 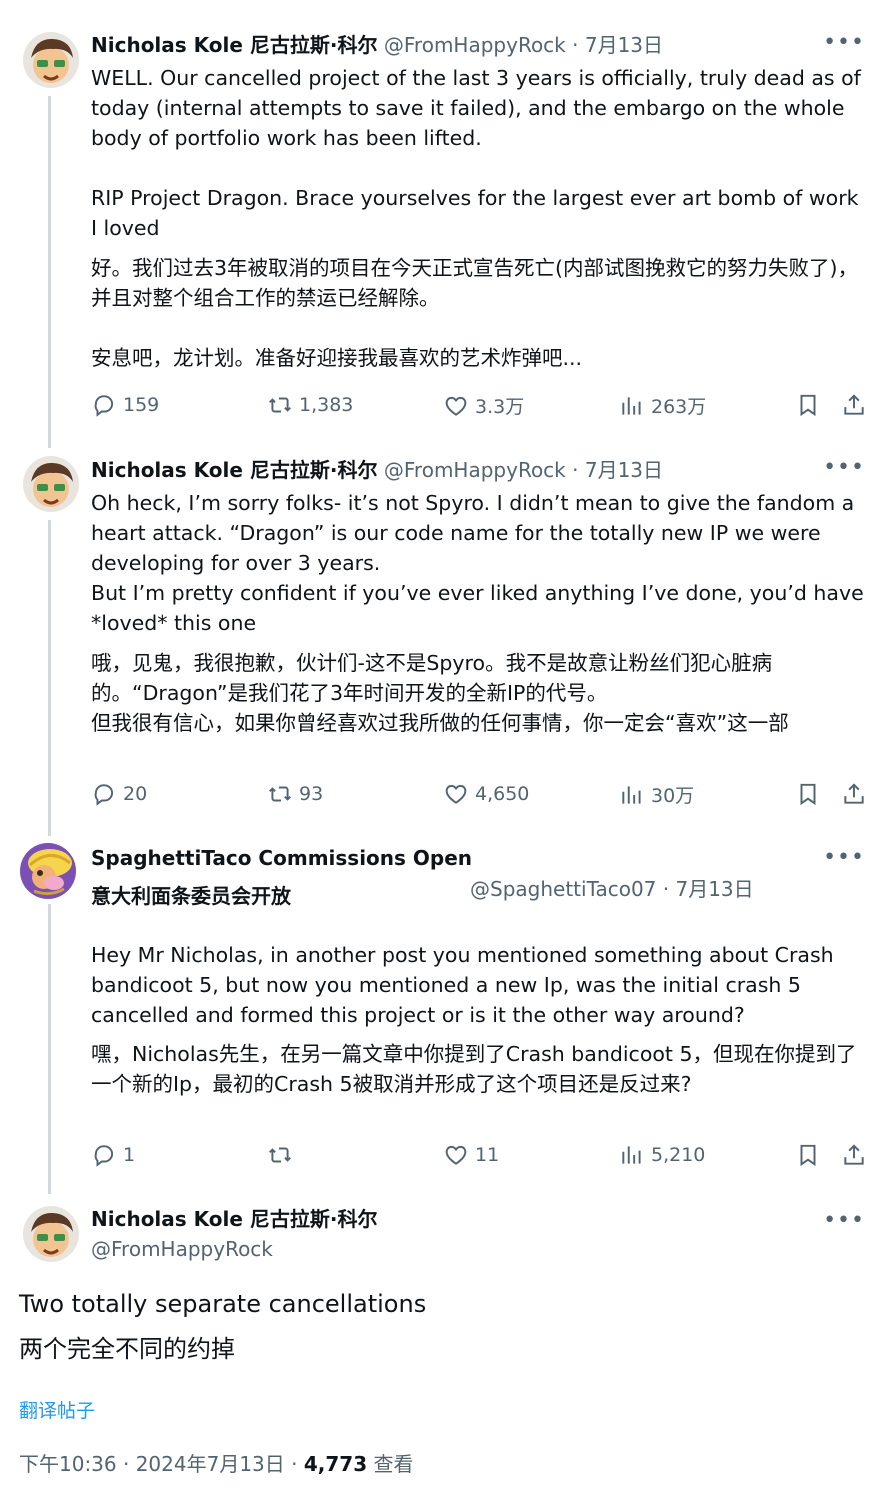 What do you see at coordinates (57, 1409) in the screenshot?
I see `translate-post-link: 翻译帖子` at bounding box center [57, 1409].